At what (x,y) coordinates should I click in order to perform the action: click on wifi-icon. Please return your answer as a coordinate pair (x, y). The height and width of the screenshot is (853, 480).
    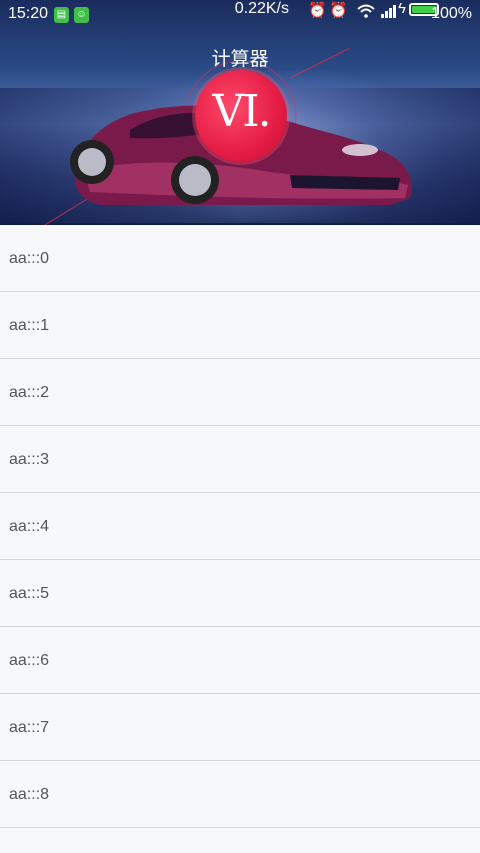
    Looking at the image, I should click on (366, 11).